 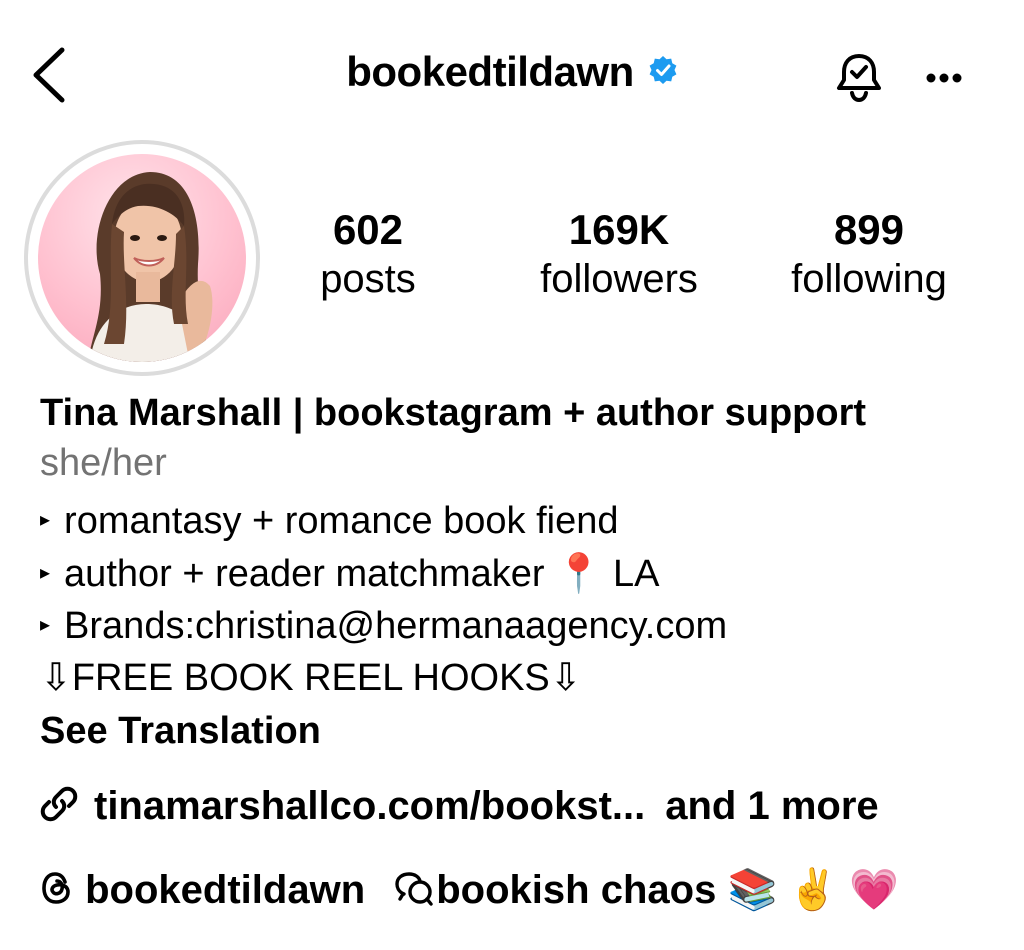 I want to click on bio-location: LA, so click(x=636, y=574).